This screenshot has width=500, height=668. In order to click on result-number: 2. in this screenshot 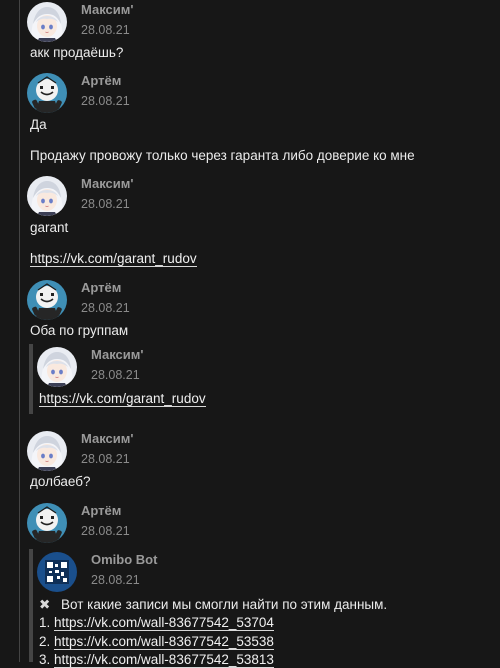, I will do `click(45, 641)`.